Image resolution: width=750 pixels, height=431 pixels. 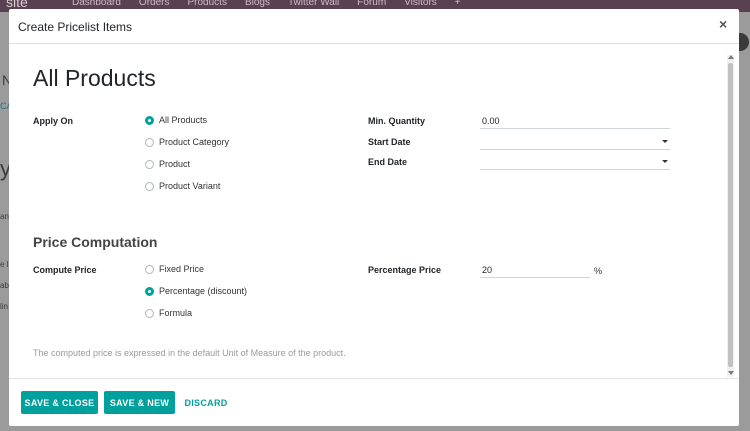 What do you see at coordinates (4, 285) in the screenshot?
I see `bg-fragment: ab` at bounding box center [4, 285].